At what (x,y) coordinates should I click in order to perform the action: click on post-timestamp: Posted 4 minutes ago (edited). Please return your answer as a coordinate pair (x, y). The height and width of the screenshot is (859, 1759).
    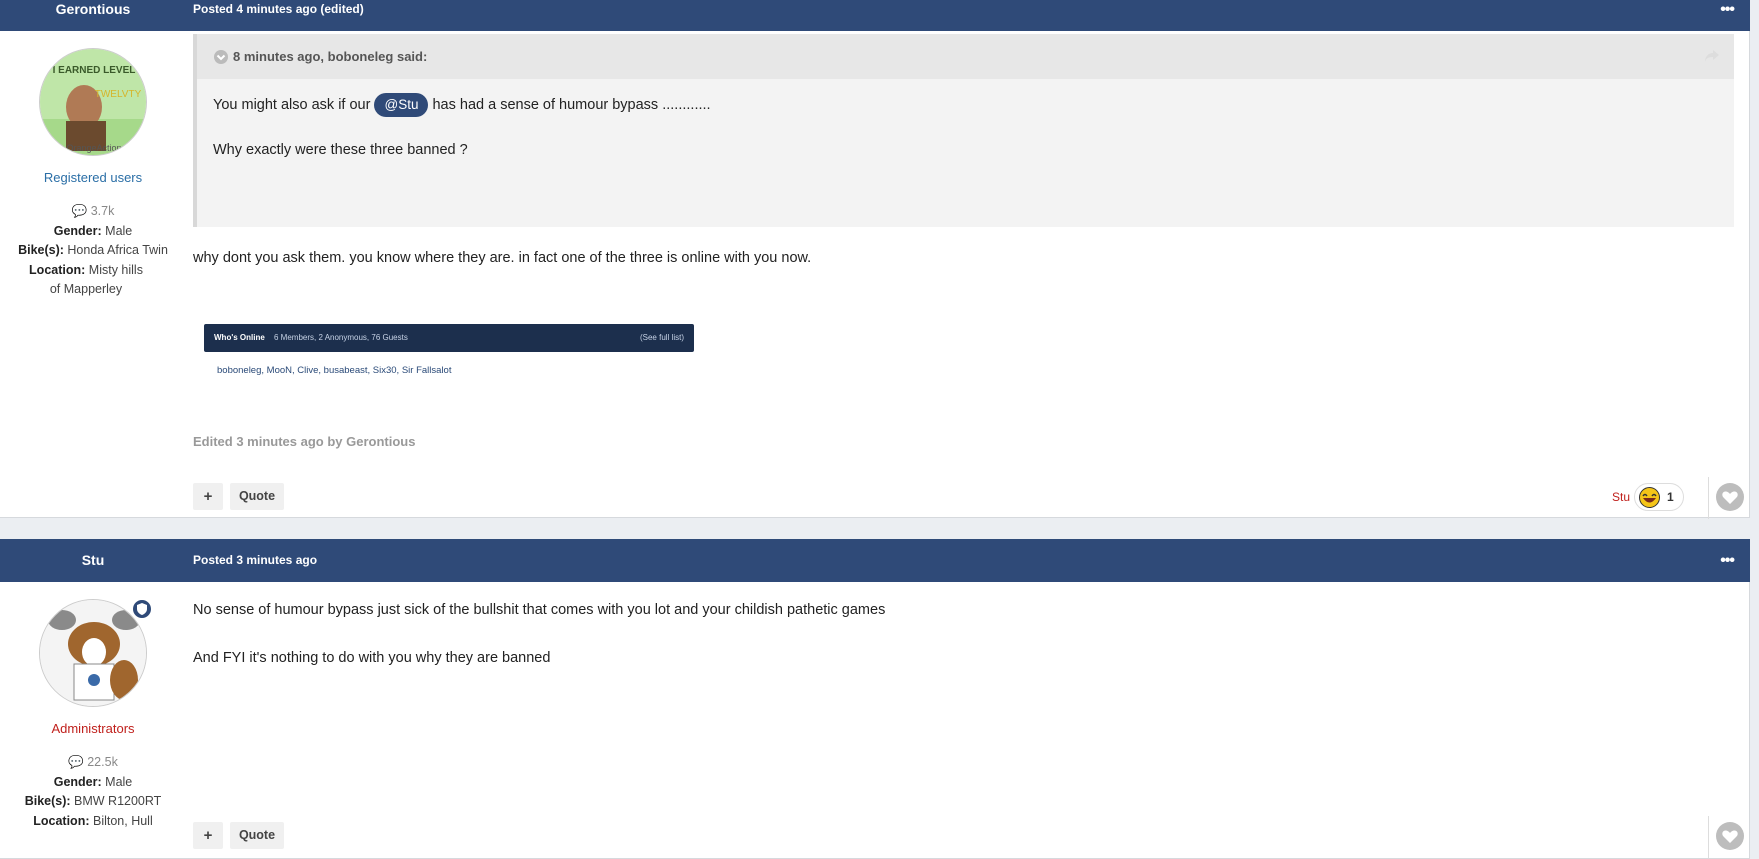
    Looking at the image, I should click on (278, 15).